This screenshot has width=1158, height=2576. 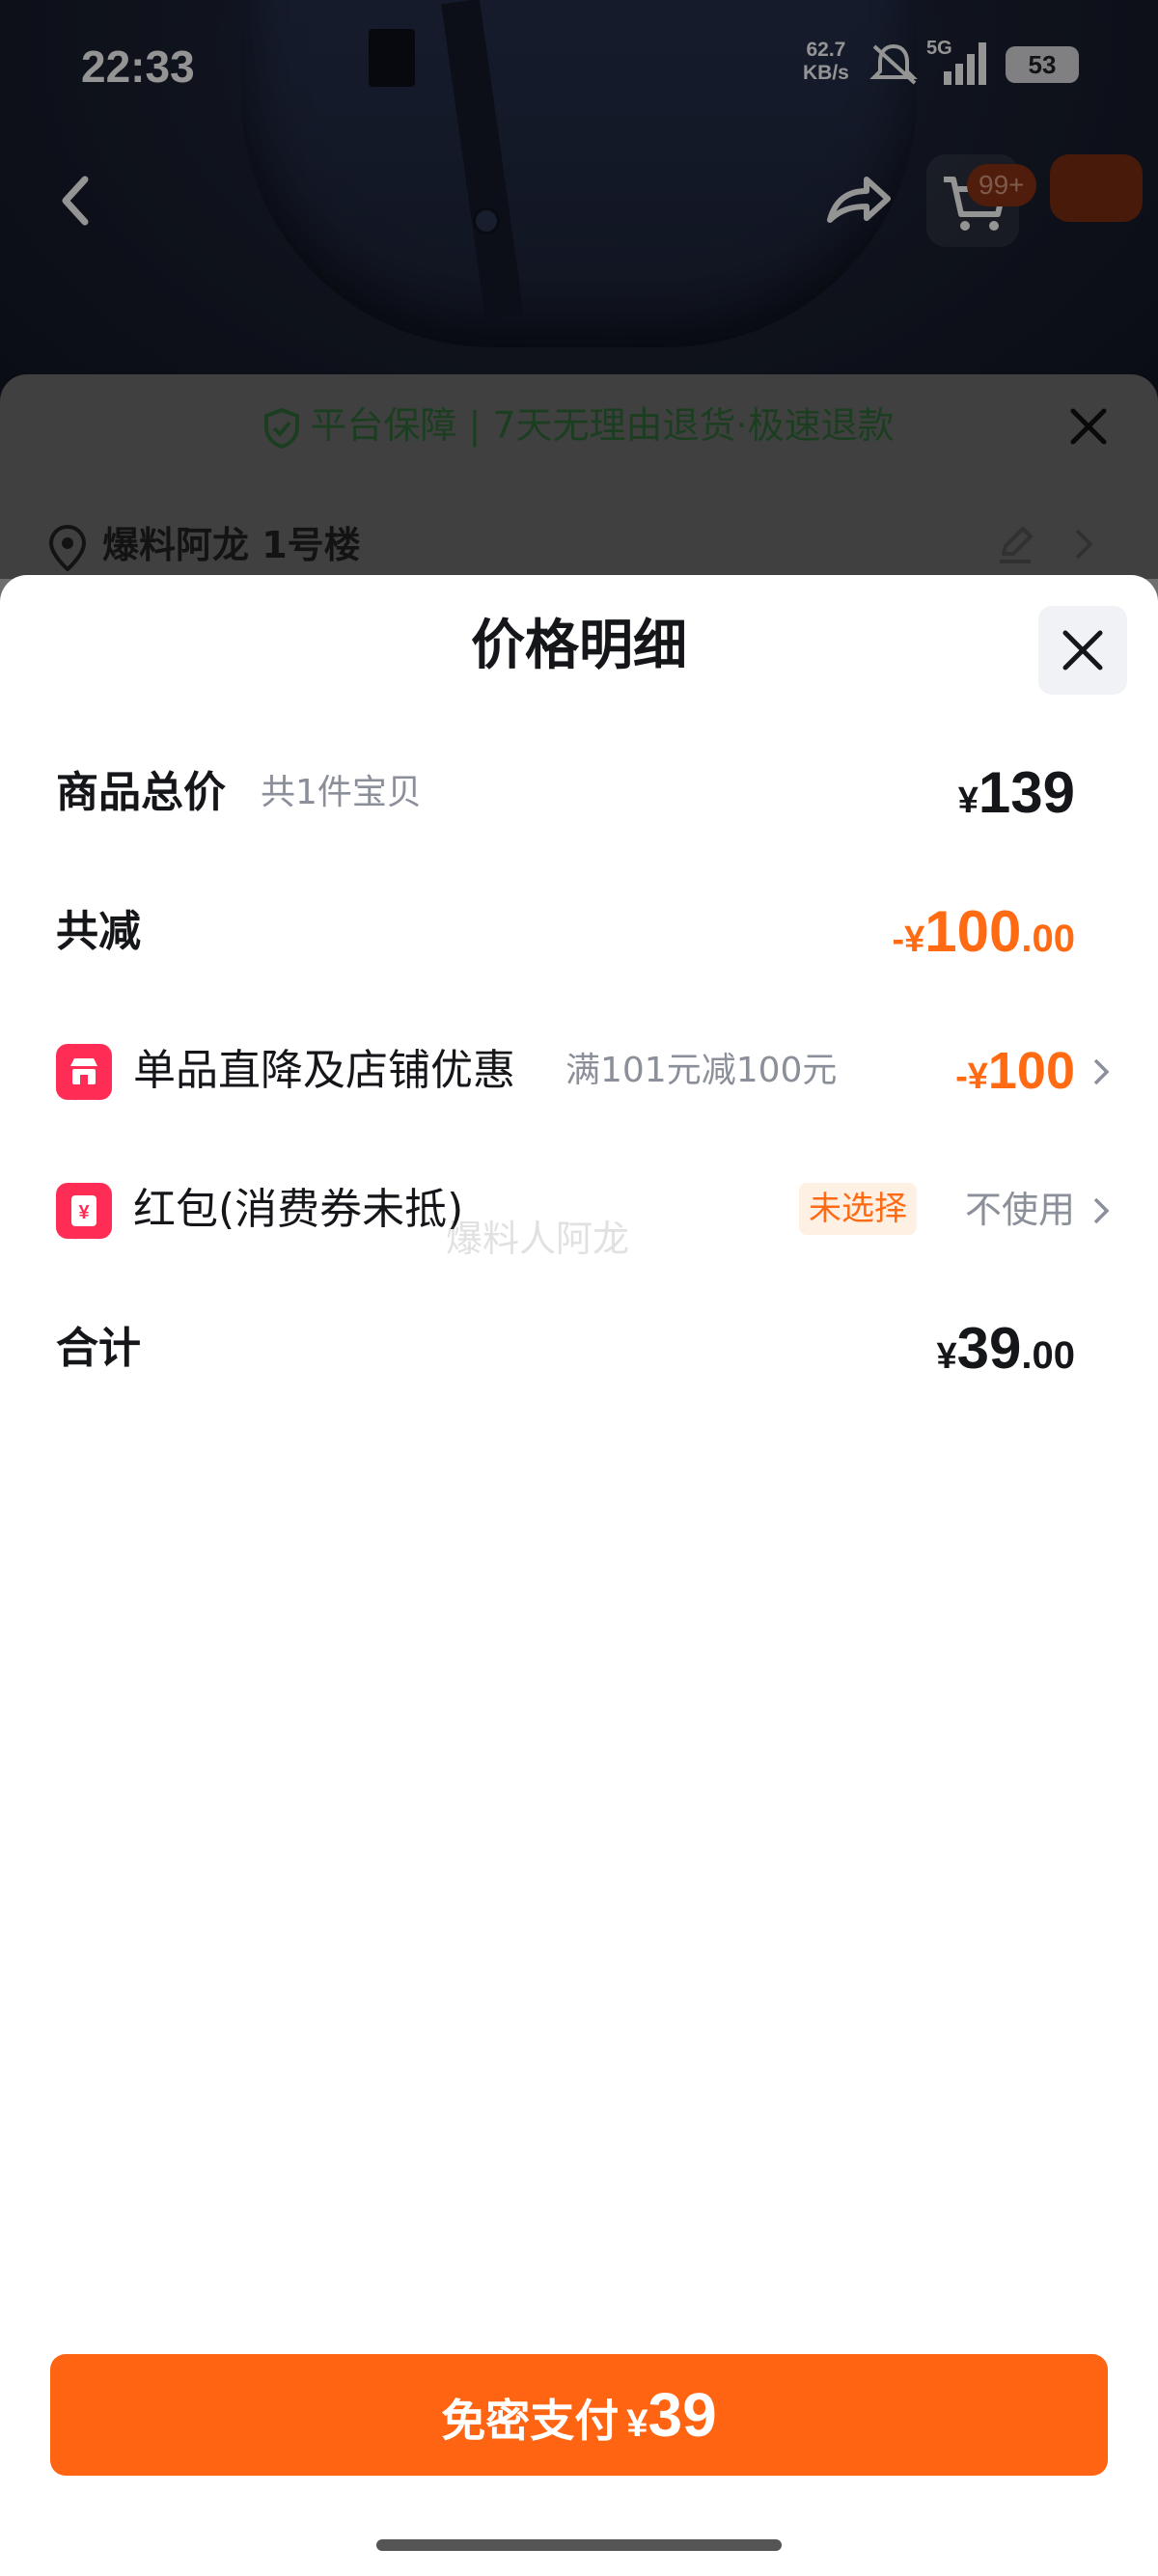 What do you see at coordinates (1026, 792) in the screenshot?
I see `goods-total-amount: 139` at bounding box center [1026, 792].